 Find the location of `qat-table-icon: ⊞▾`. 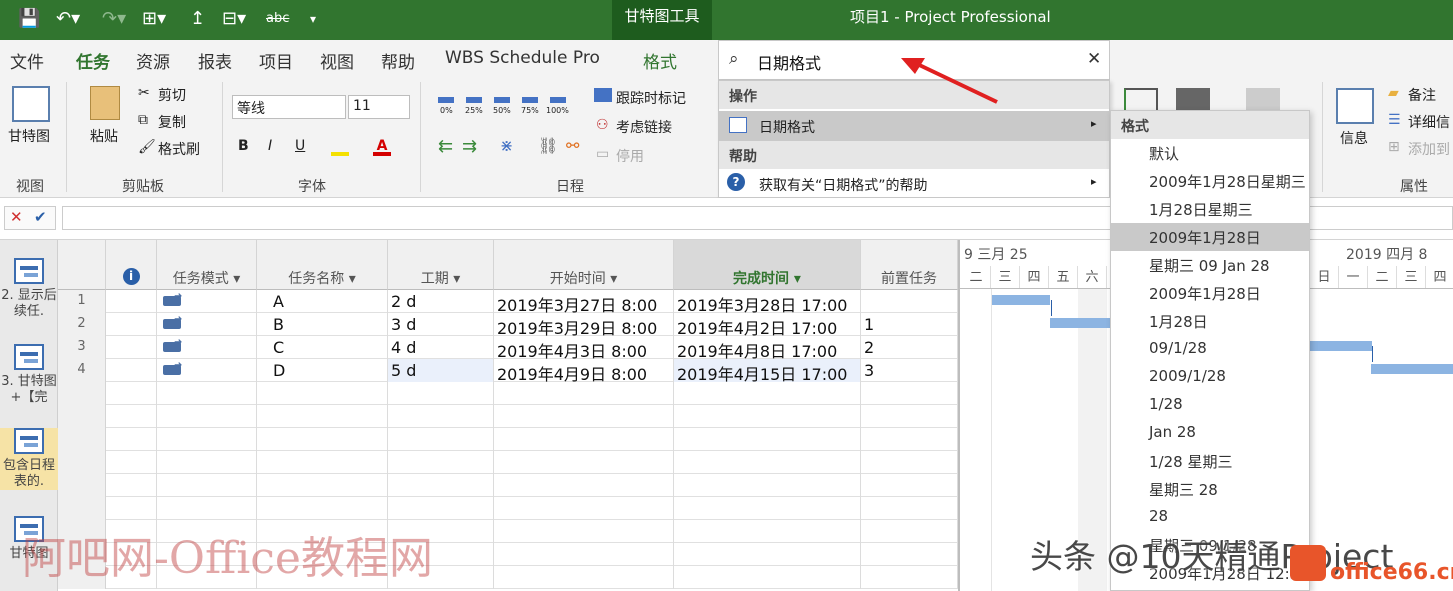

qat-table-icon: ⊞▾ is located at coordinates (154, 19).